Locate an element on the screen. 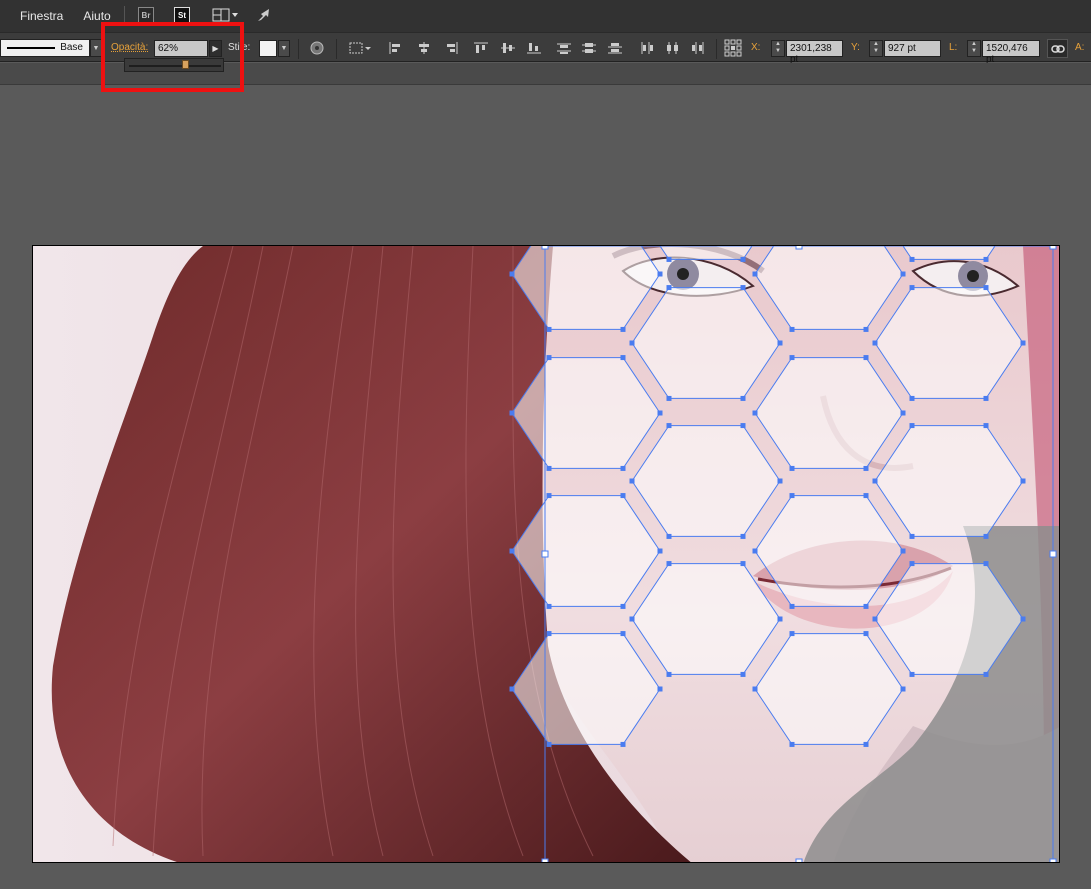  distribute-hcenter-icon is located at coordinates (673, 48).